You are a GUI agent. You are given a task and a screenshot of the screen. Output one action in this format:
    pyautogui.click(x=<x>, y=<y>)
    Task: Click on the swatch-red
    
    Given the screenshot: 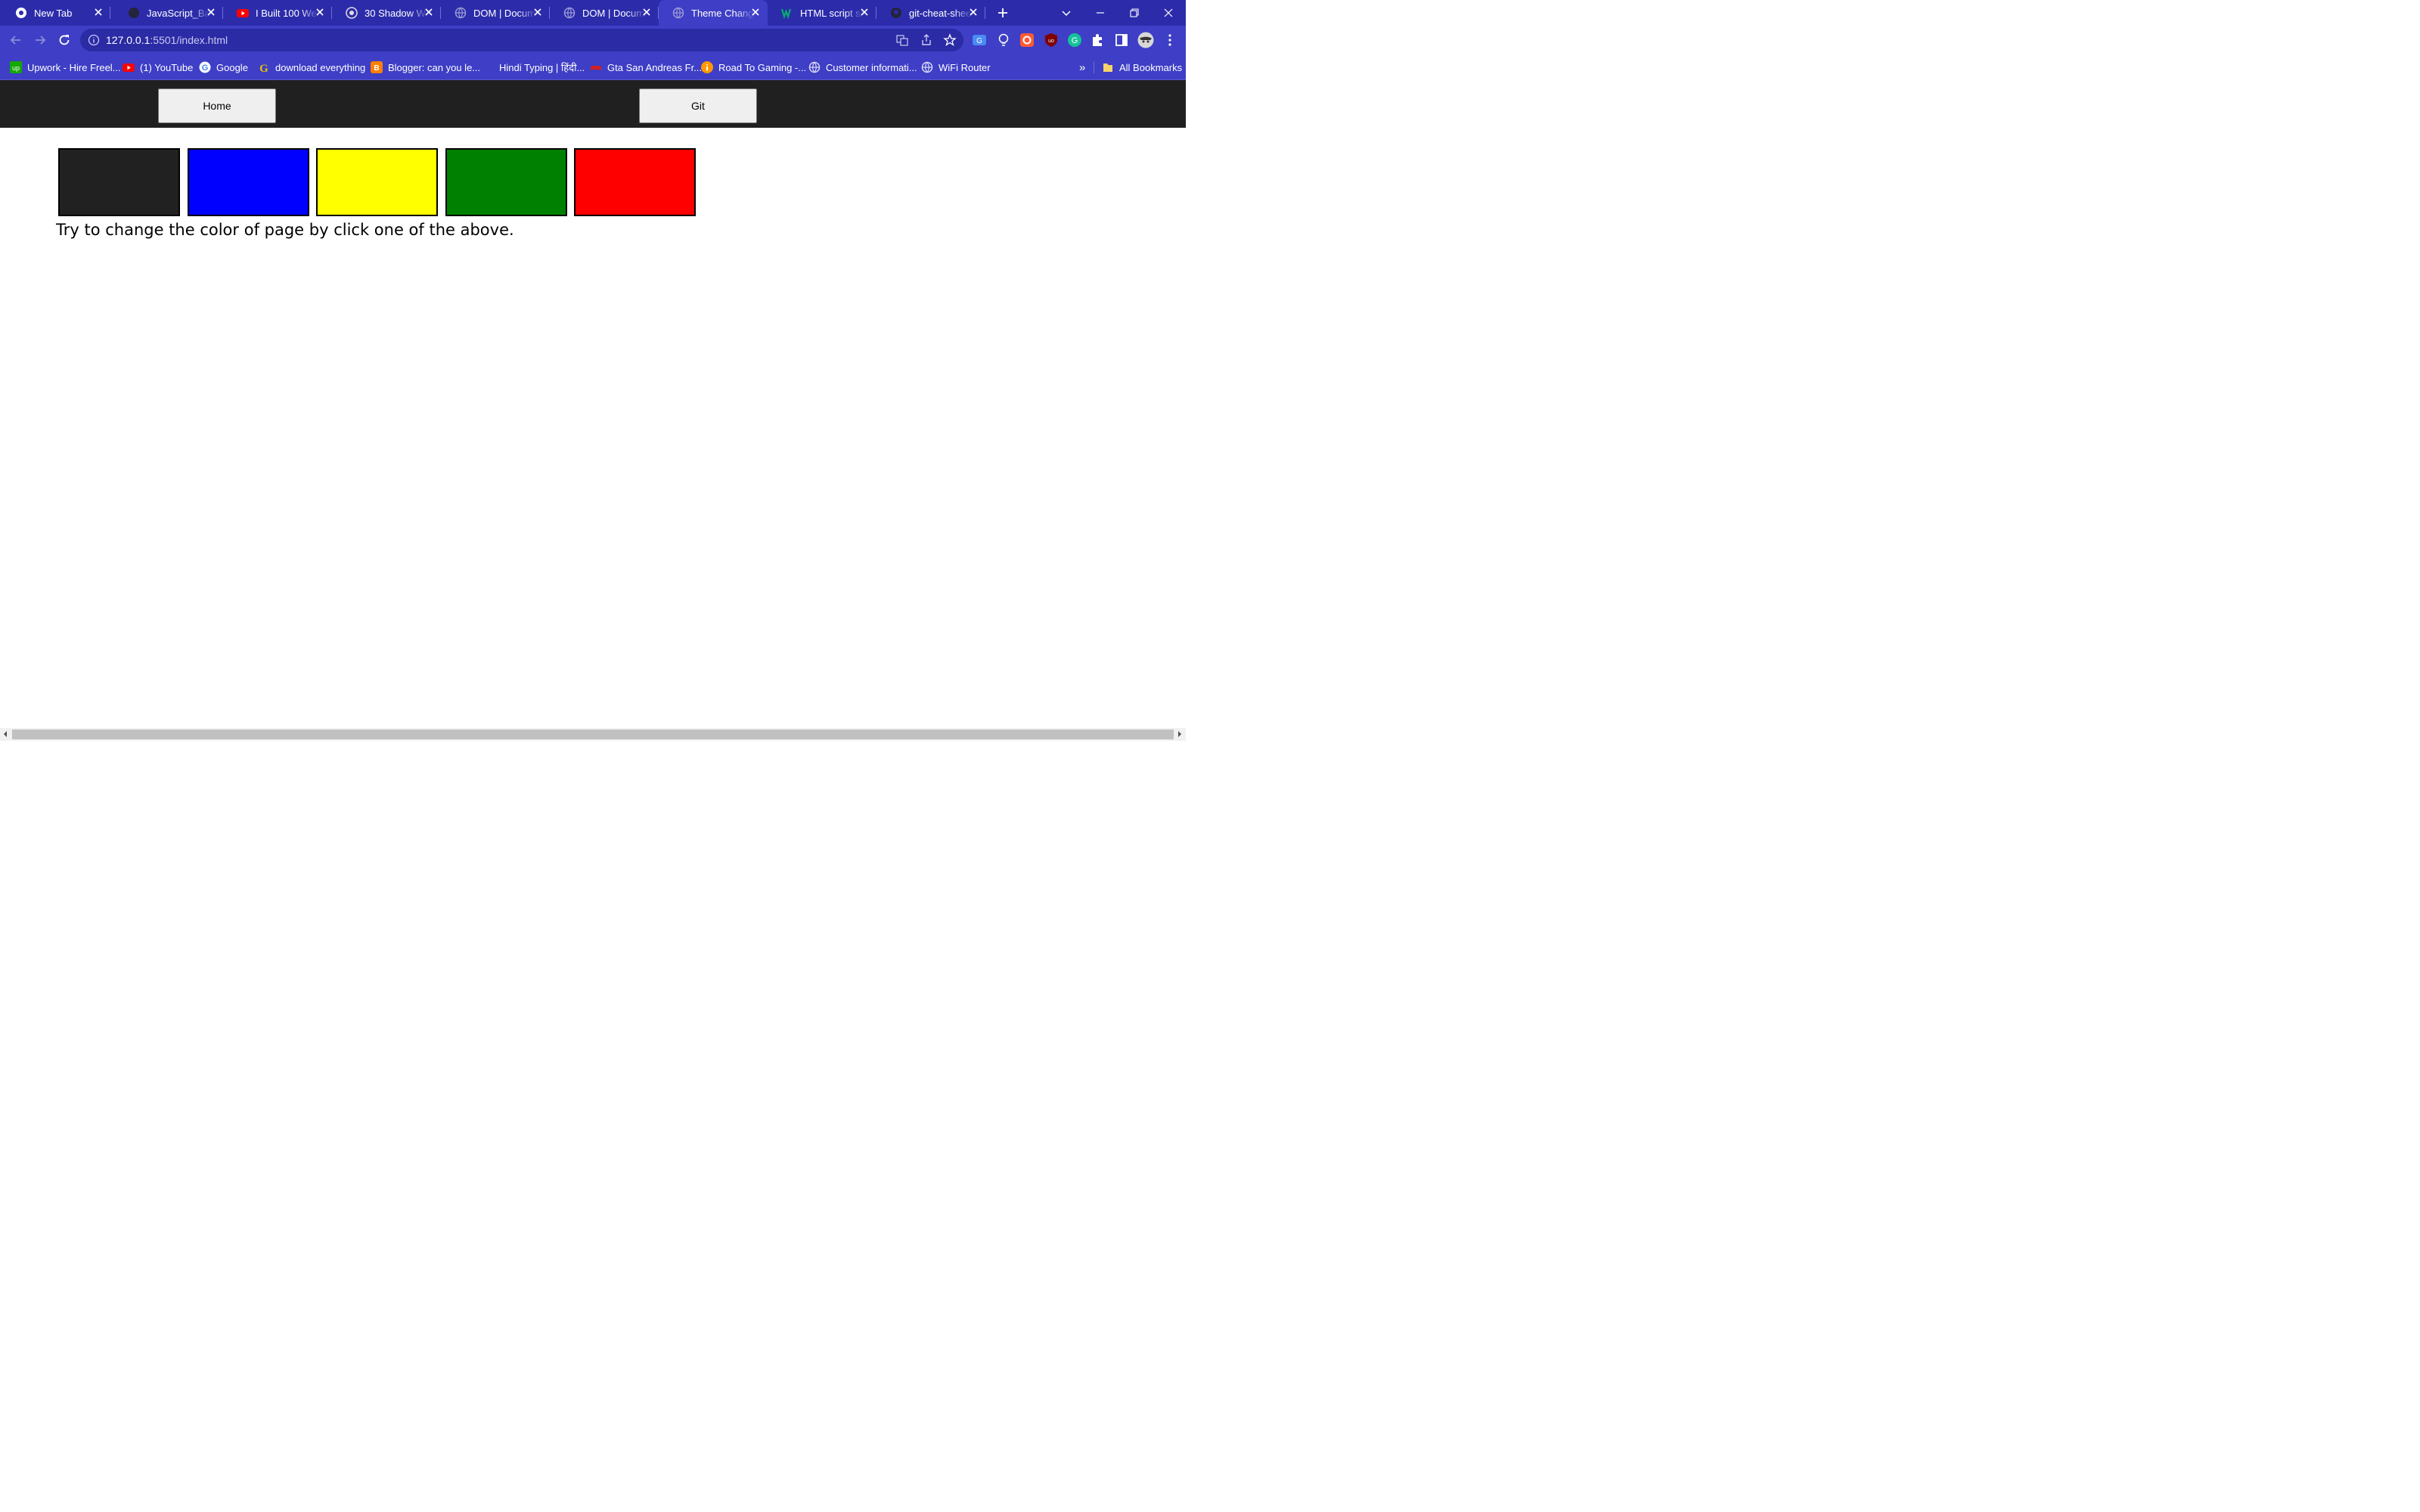 What is the action you would take?
    pyautogui.click(x=635, y=182)
    